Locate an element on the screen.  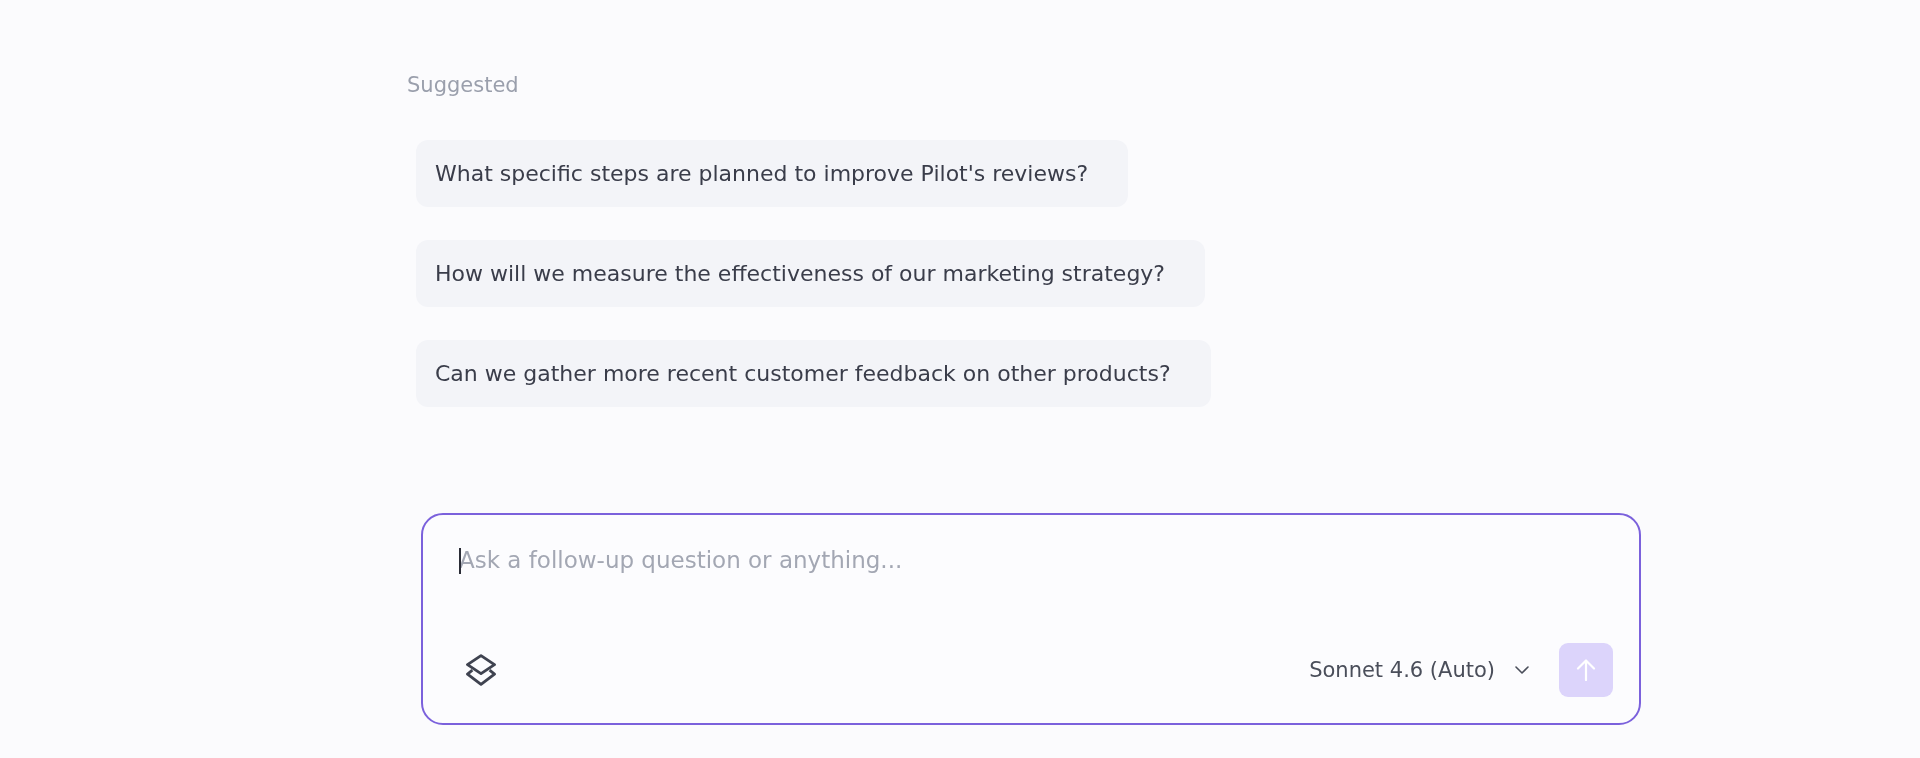
suggestion-button: What specific steps are planned to improve Pilot's reviews? is located at coordinates (772, 173).